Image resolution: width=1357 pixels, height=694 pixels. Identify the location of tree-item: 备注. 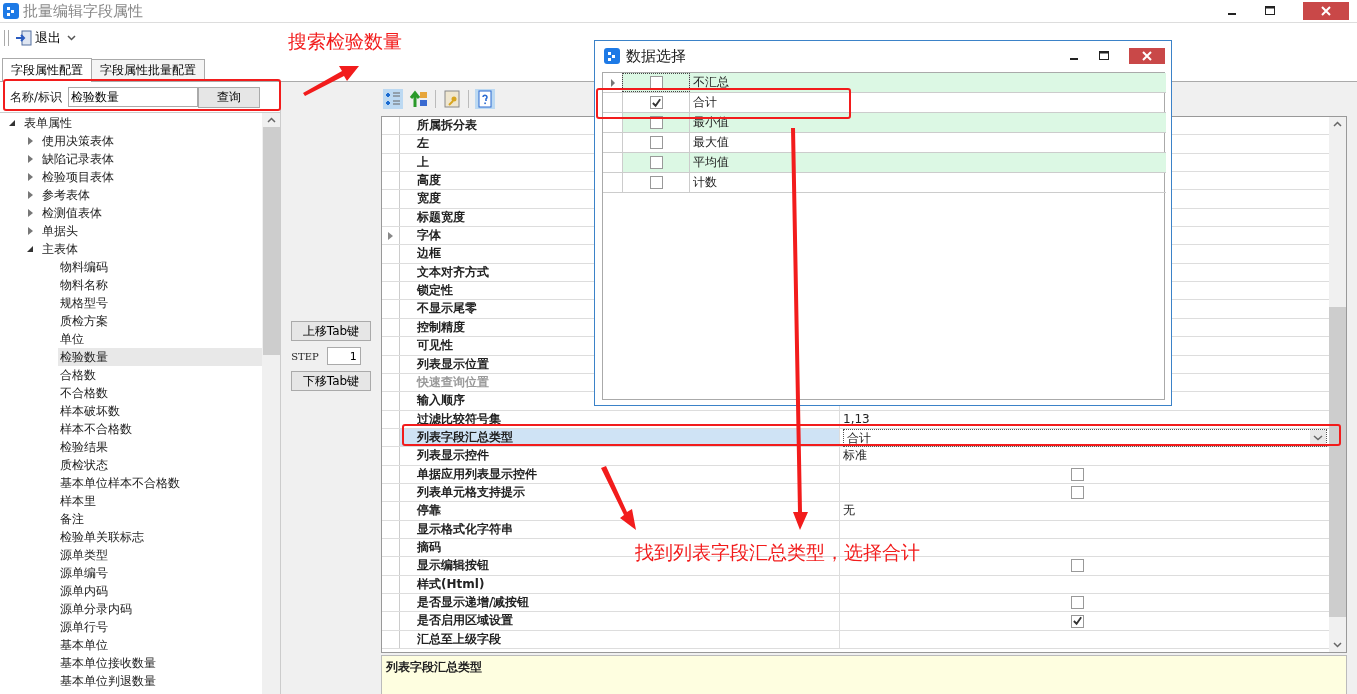
(72, 519).